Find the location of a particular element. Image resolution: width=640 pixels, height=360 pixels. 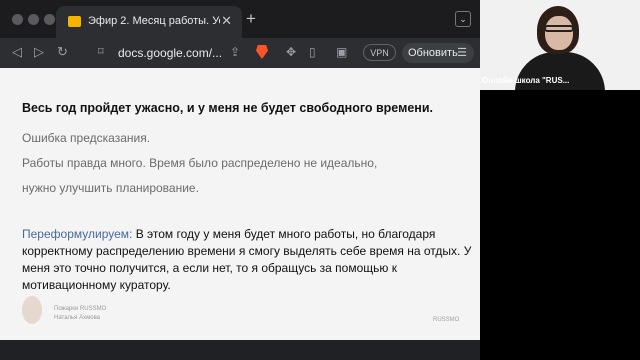

close-window-dot is located at coordinates (17, 19).